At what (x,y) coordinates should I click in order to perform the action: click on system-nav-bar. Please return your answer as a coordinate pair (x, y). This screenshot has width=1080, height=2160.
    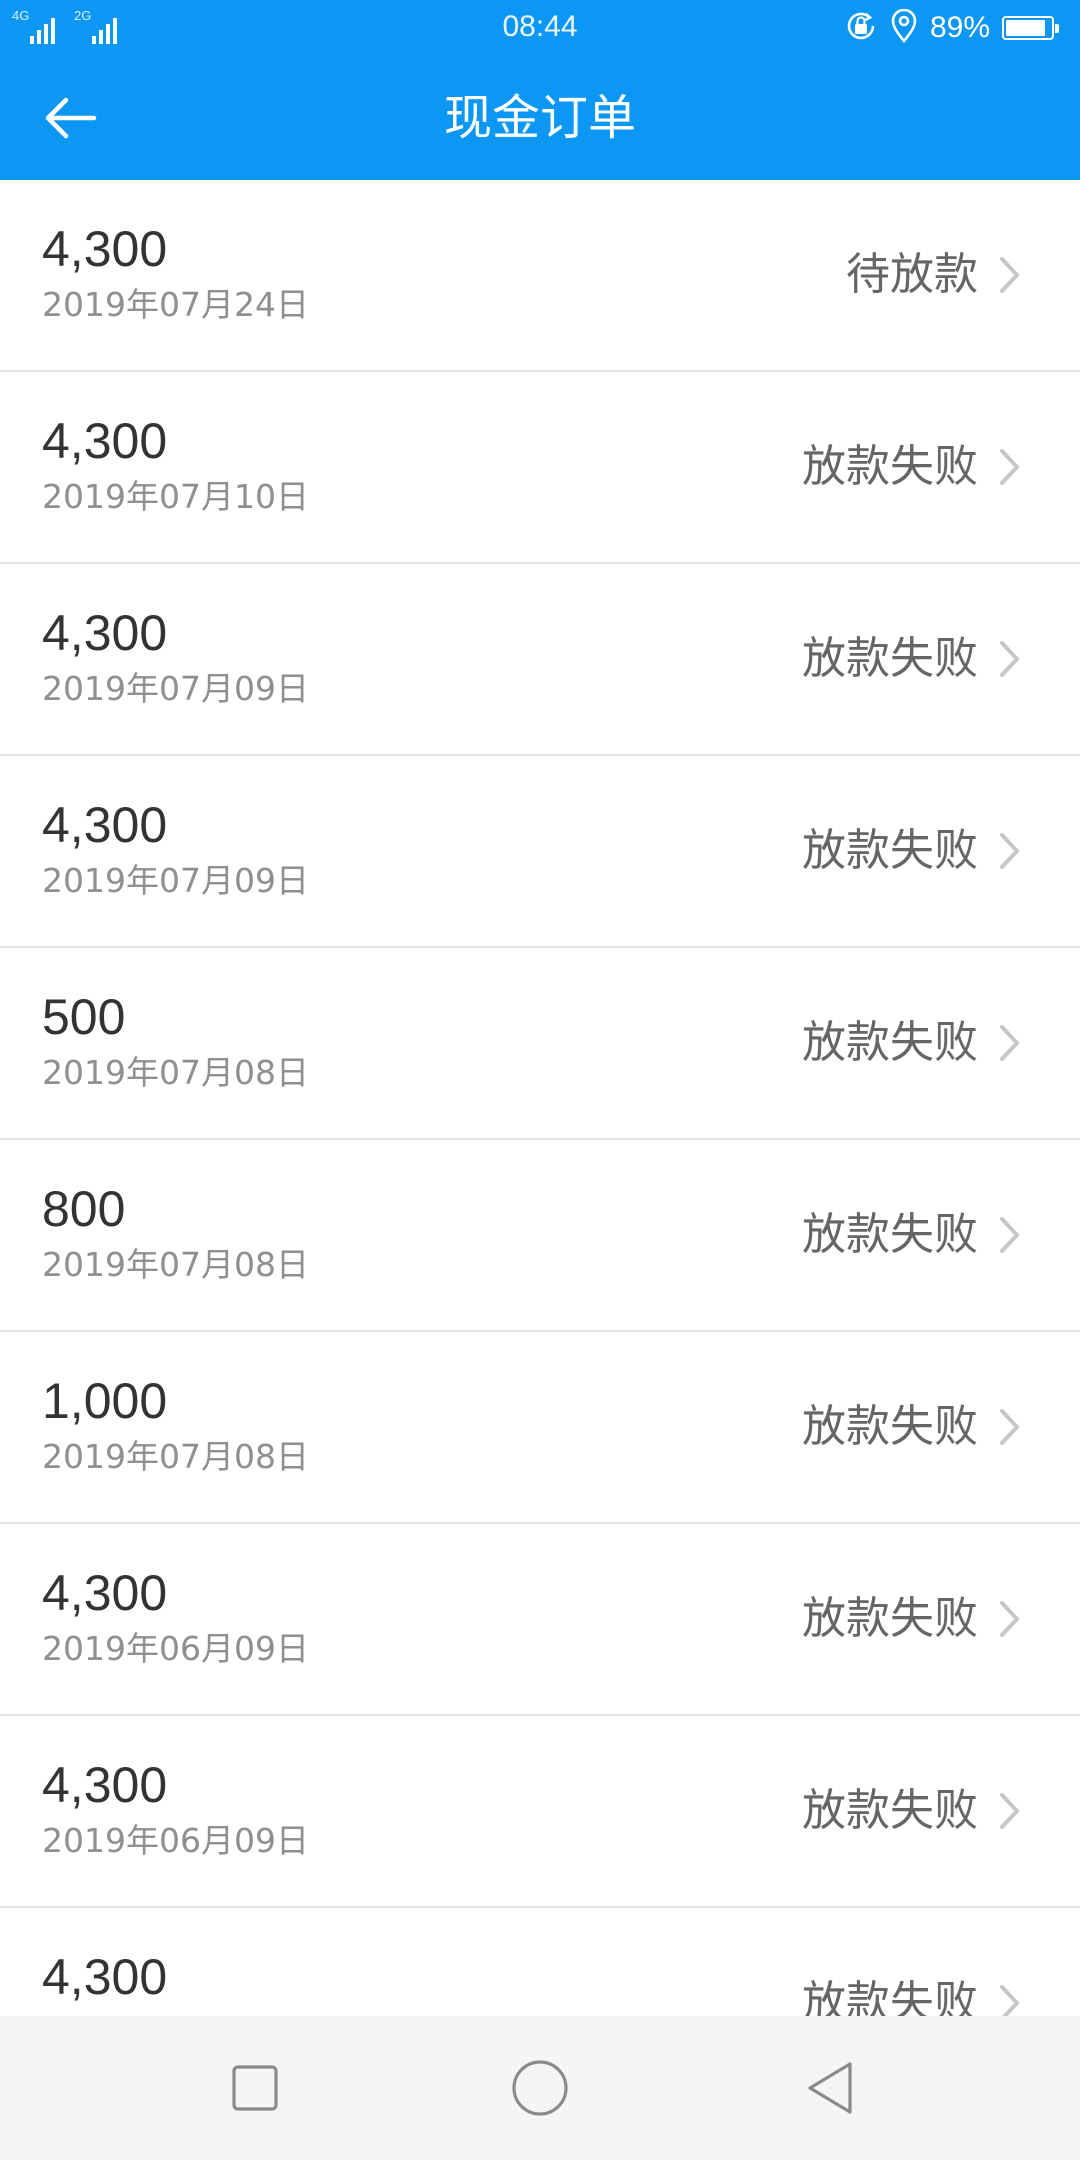
    Looking at the image, I should click on (540, 2088).